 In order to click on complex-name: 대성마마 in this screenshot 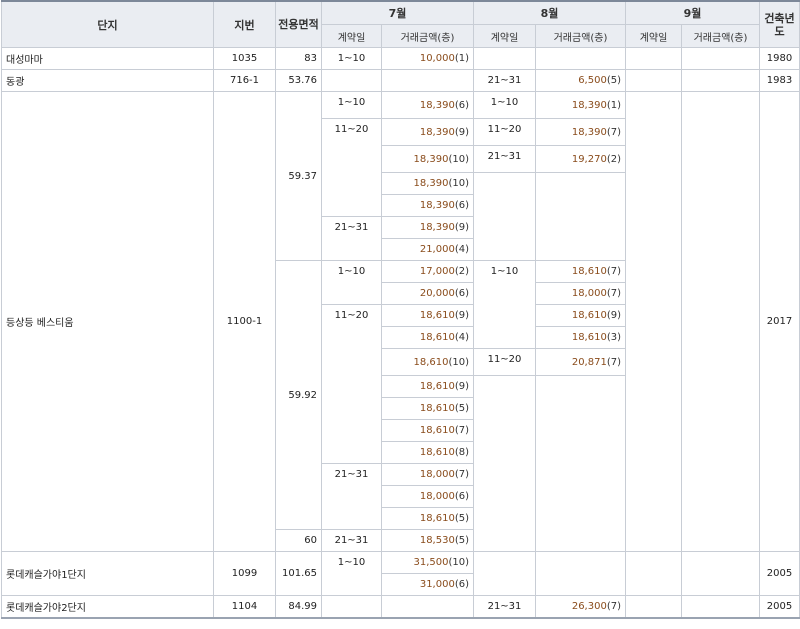, I will do `click(107, 58)`.